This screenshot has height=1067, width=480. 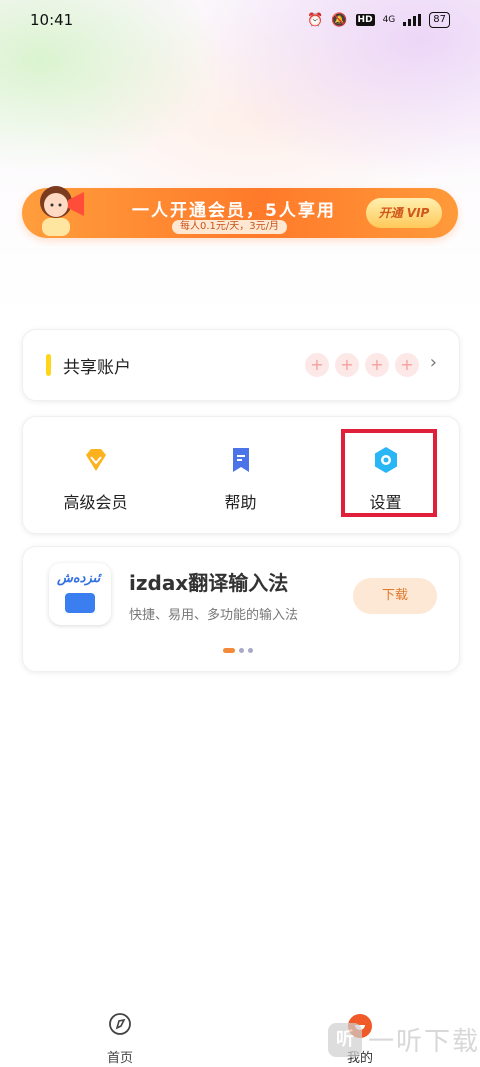 I want to click on carousel-indicator, so click(x=238, y=650).